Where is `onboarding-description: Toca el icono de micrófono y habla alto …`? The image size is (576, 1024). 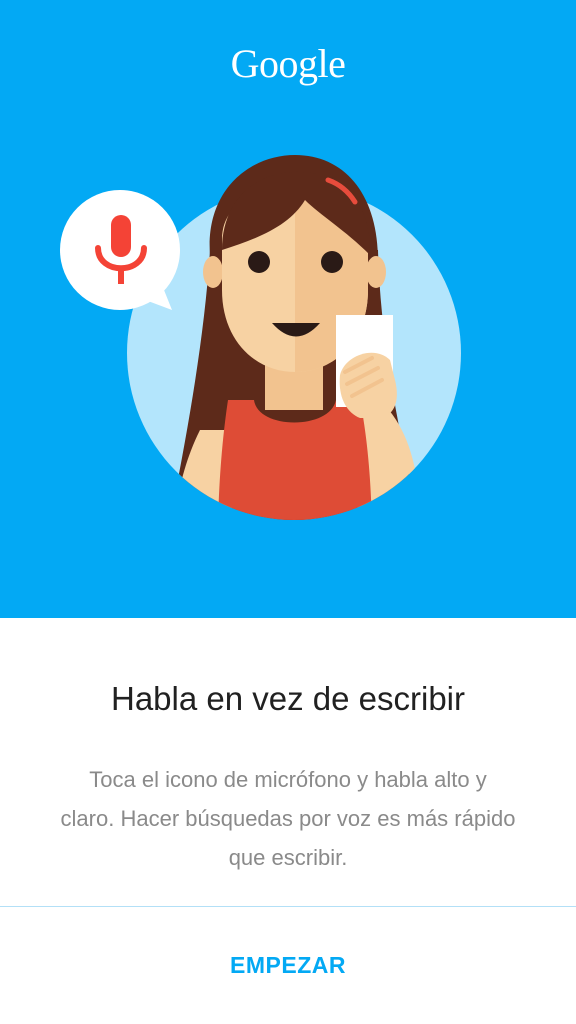
onboarding-description: Toca el icono de micrófono y habla alto … is located at coordinates (288, 818).